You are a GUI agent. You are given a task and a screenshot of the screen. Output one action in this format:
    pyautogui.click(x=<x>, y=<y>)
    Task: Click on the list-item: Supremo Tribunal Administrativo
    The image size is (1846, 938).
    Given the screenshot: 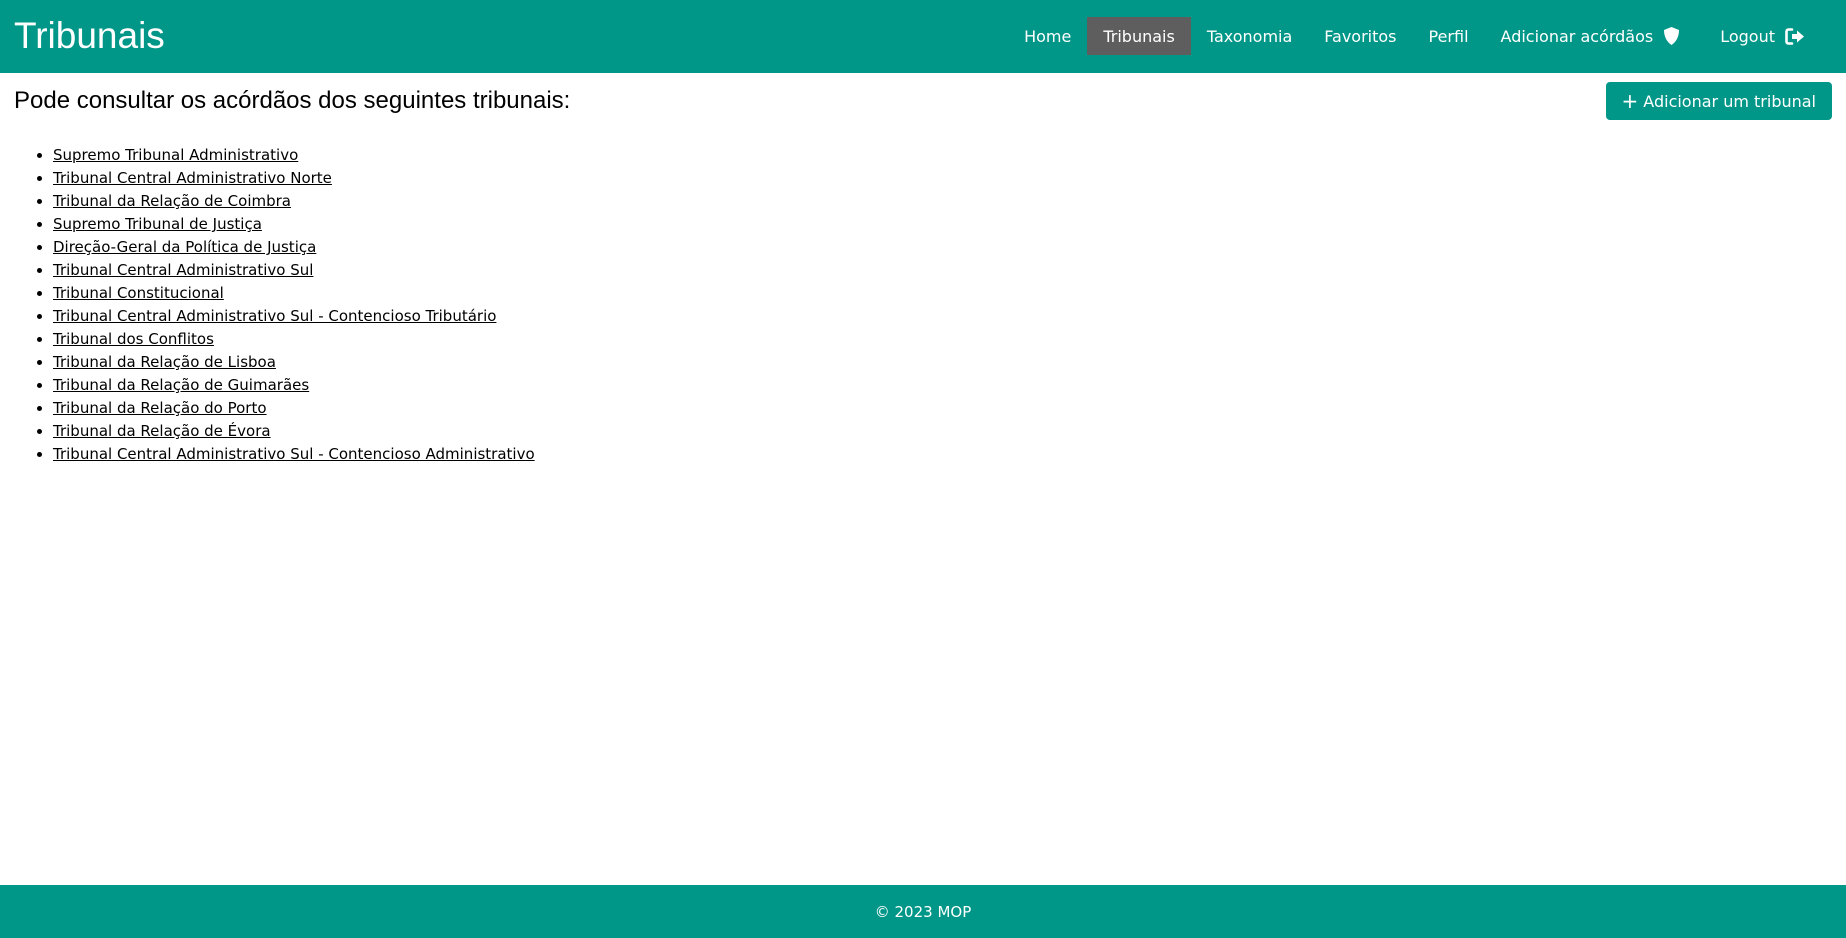 What is the action you would take?
    pyautogui.click(x=294, y=155)
    